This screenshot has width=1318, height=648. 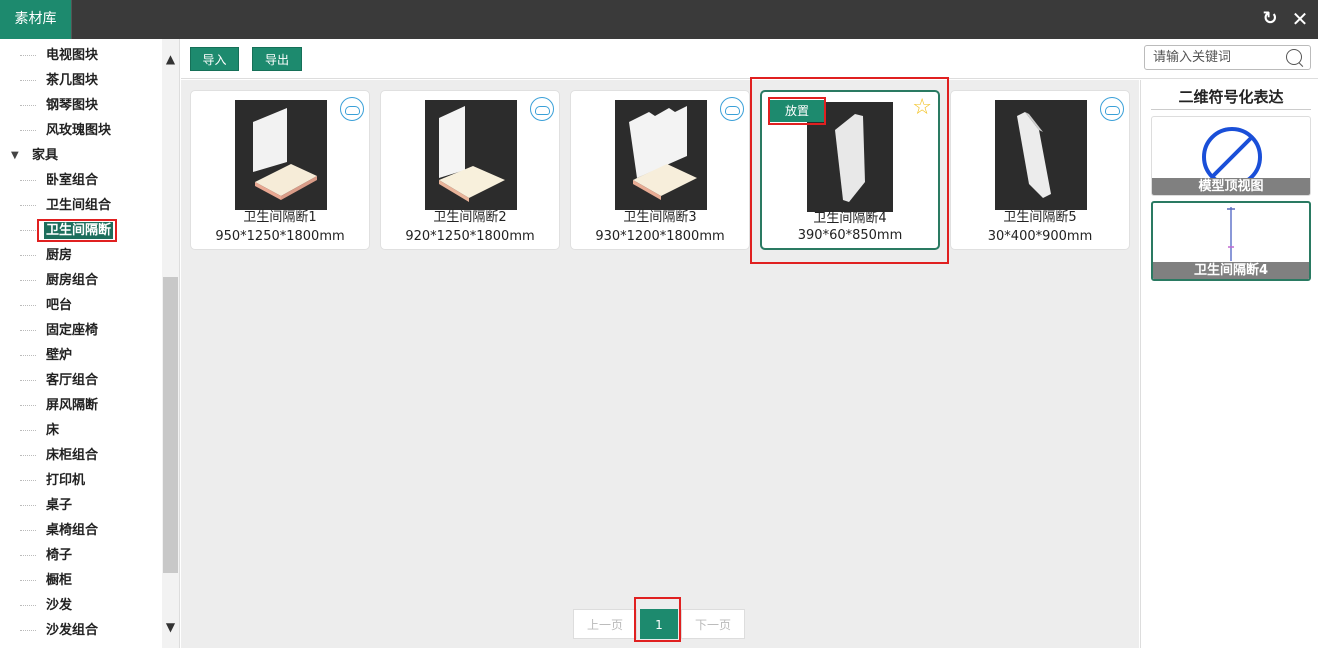 What do you see at coordinates (470, 217) in the screenshot?
I see `model-name: 卫生间隔断2` at bounding box center [470, 217].